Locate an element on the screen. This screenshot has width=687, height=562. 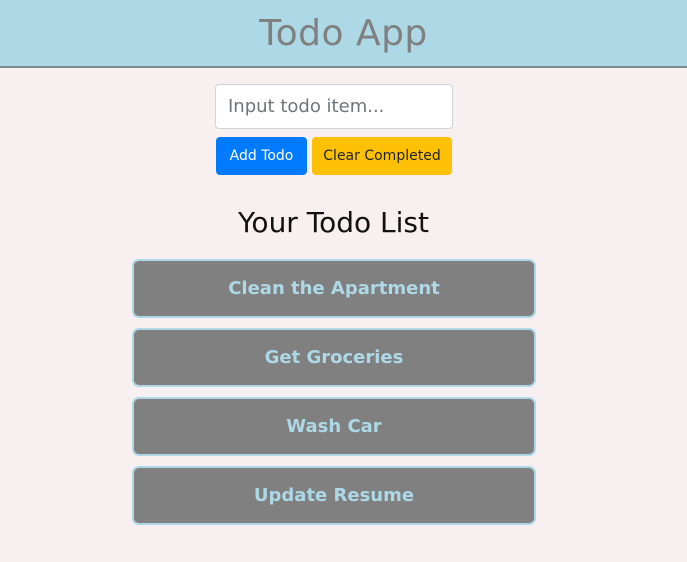
todo-item: Wash Car is located at coordinates (334, 426).